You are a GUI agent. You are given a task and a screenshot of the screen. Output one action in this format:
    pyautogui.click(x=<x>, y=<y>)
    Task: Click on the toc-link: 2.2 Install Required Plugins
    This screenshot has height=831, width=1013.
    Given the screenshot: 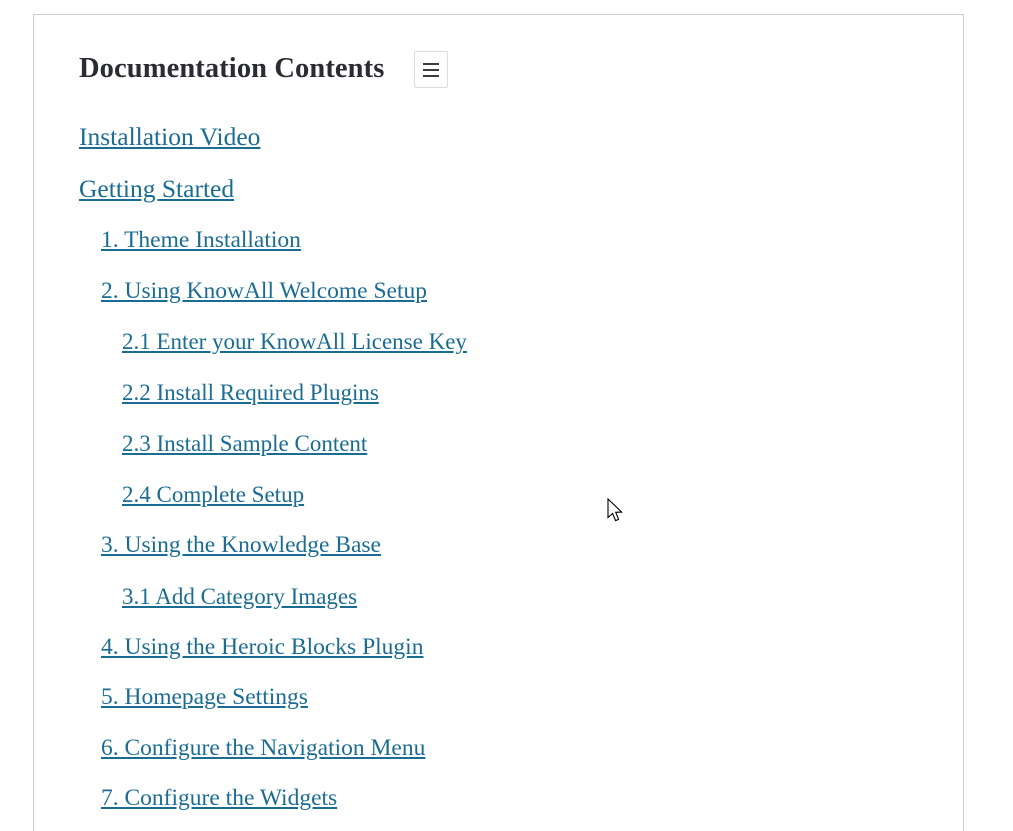 What is the action you would take?
    pyautogui.click(x=250, y=392)
    